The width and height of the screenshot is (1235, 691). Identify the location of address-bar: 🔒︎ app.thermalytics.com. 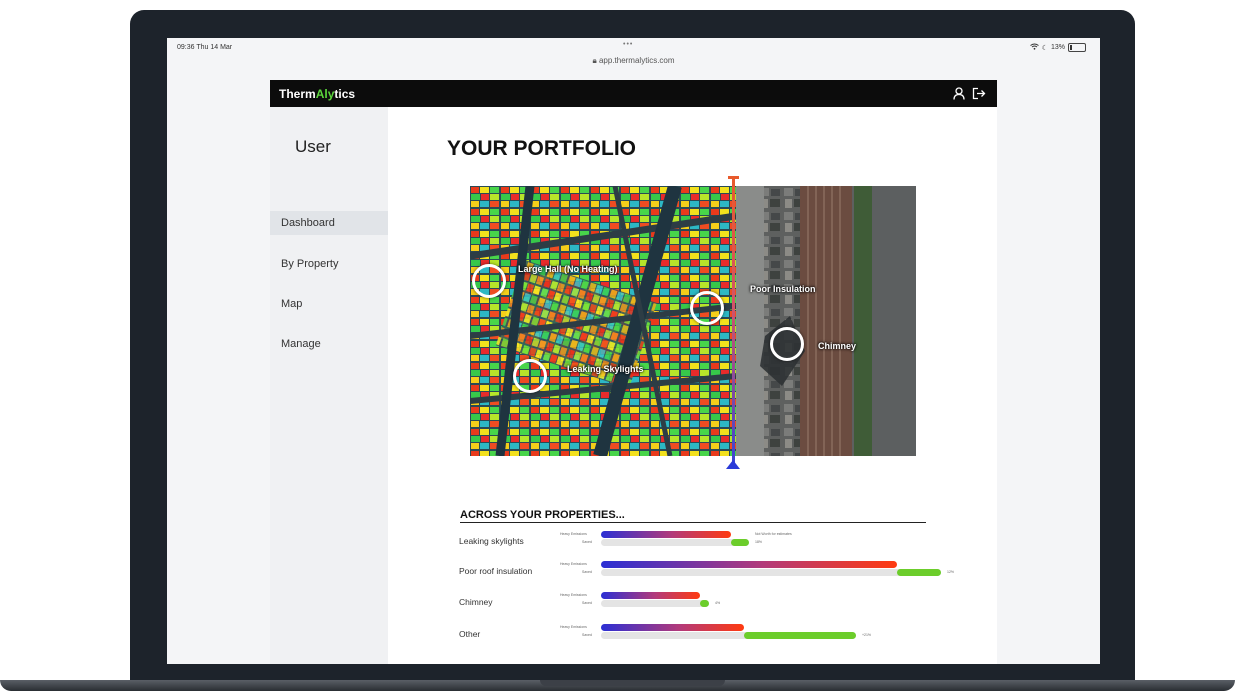
(633, 61).